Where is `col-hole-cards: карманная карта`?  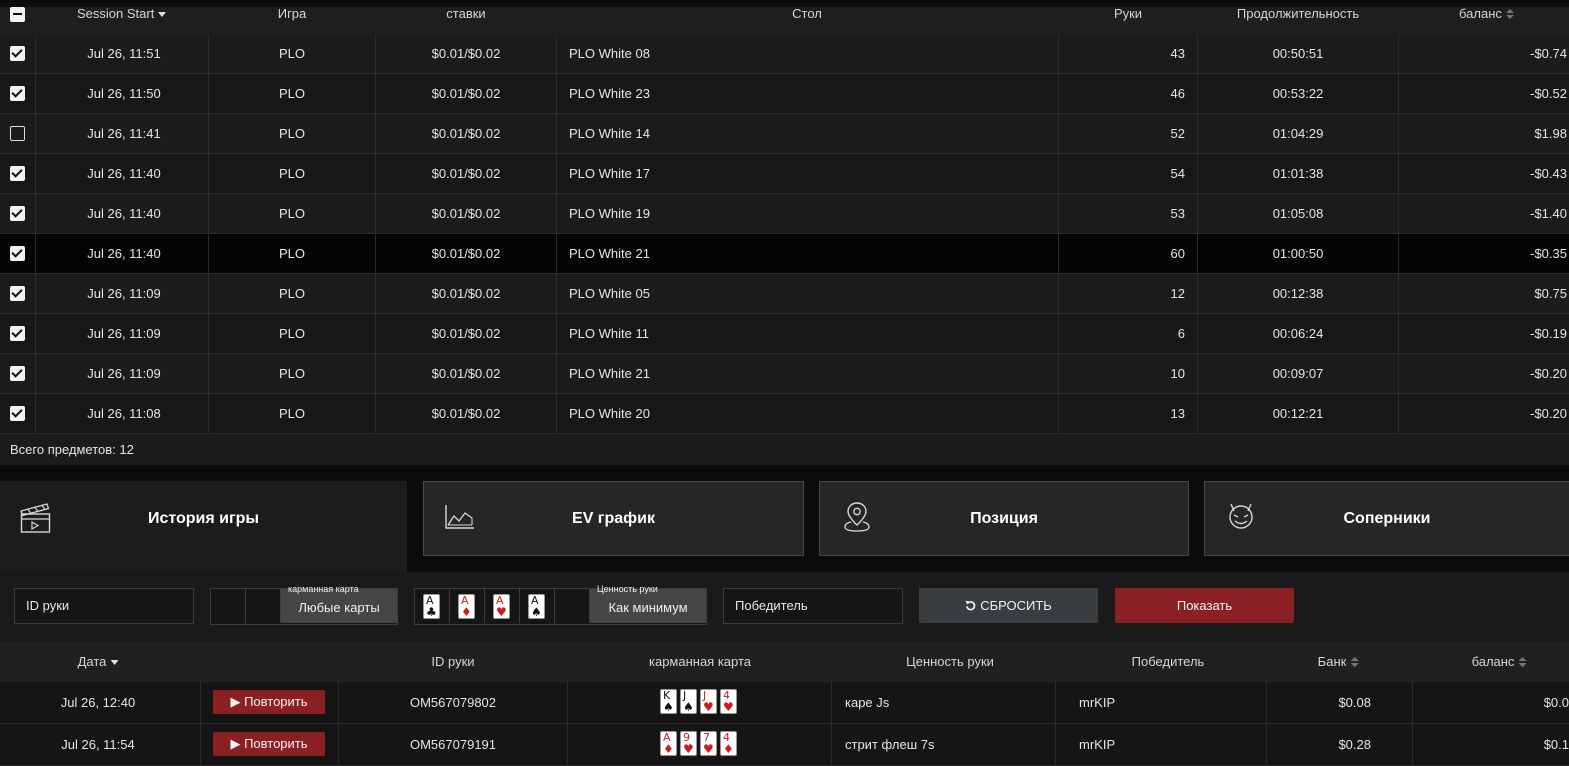 col-hole-cards: карманная карта is located at coordinates (700, 662).